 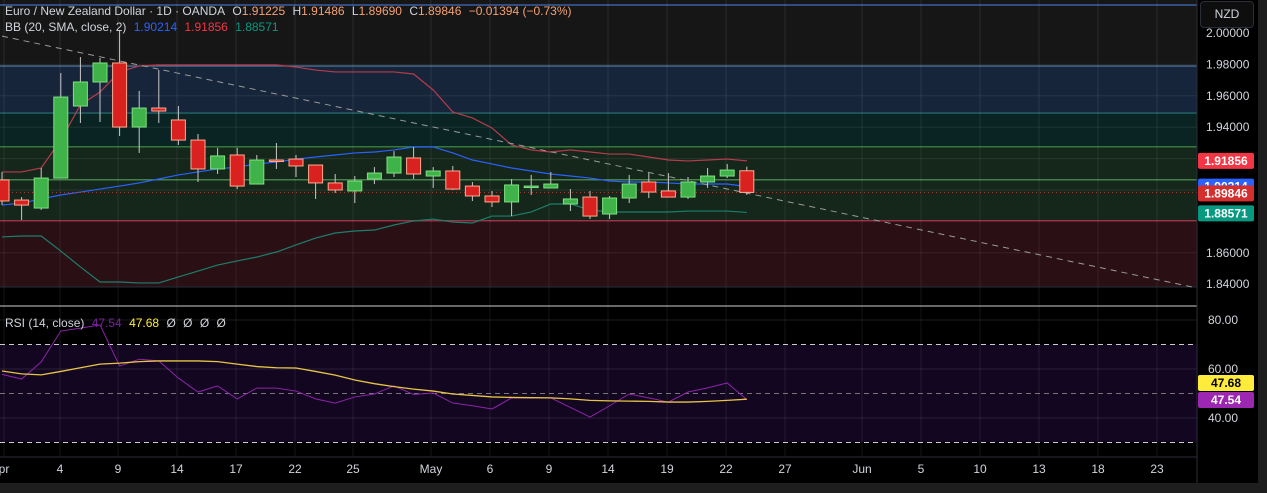 I want to click on price-axis-label: 1.96000, so click(x=1228, y=96).